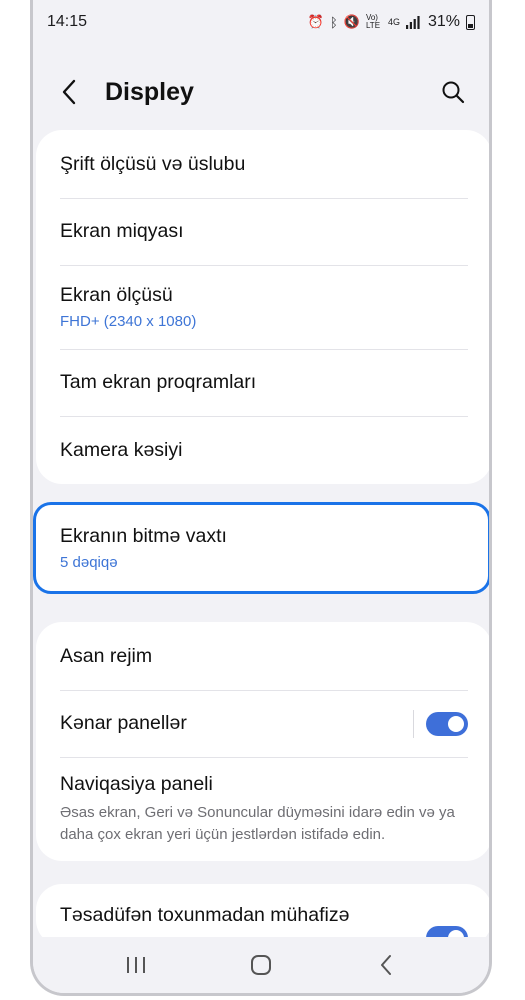 The width and height of the screenshot is (525, 1000). Describe the element at coordinates (67, 21) in the screenshot. I see `status-time: 14:15` at that location.